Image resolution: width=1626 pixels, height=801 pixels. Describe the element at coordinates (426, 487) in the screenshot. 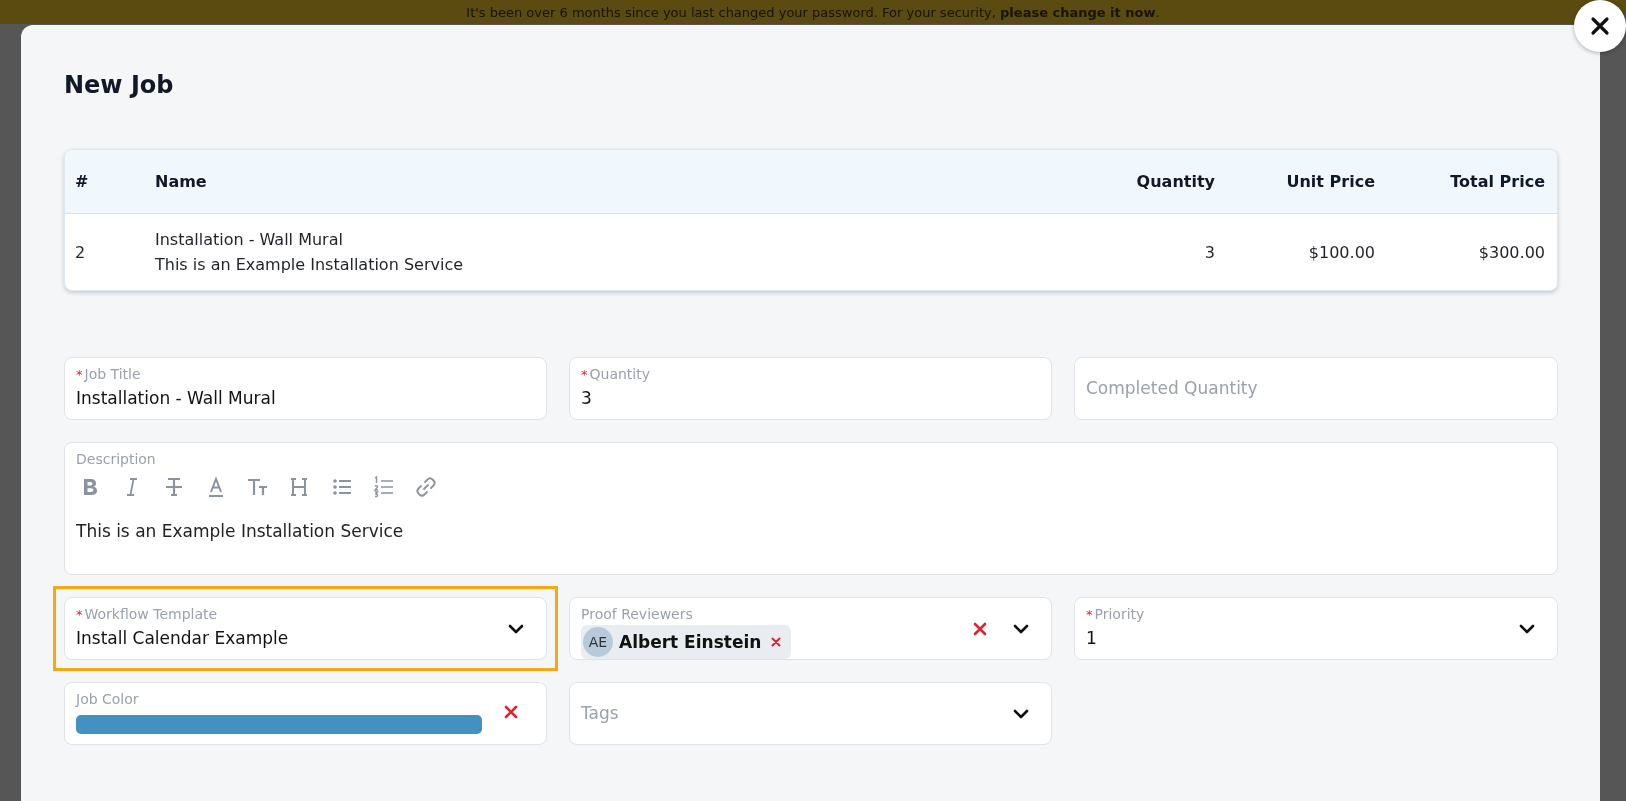

I see `link-icon` at that location.